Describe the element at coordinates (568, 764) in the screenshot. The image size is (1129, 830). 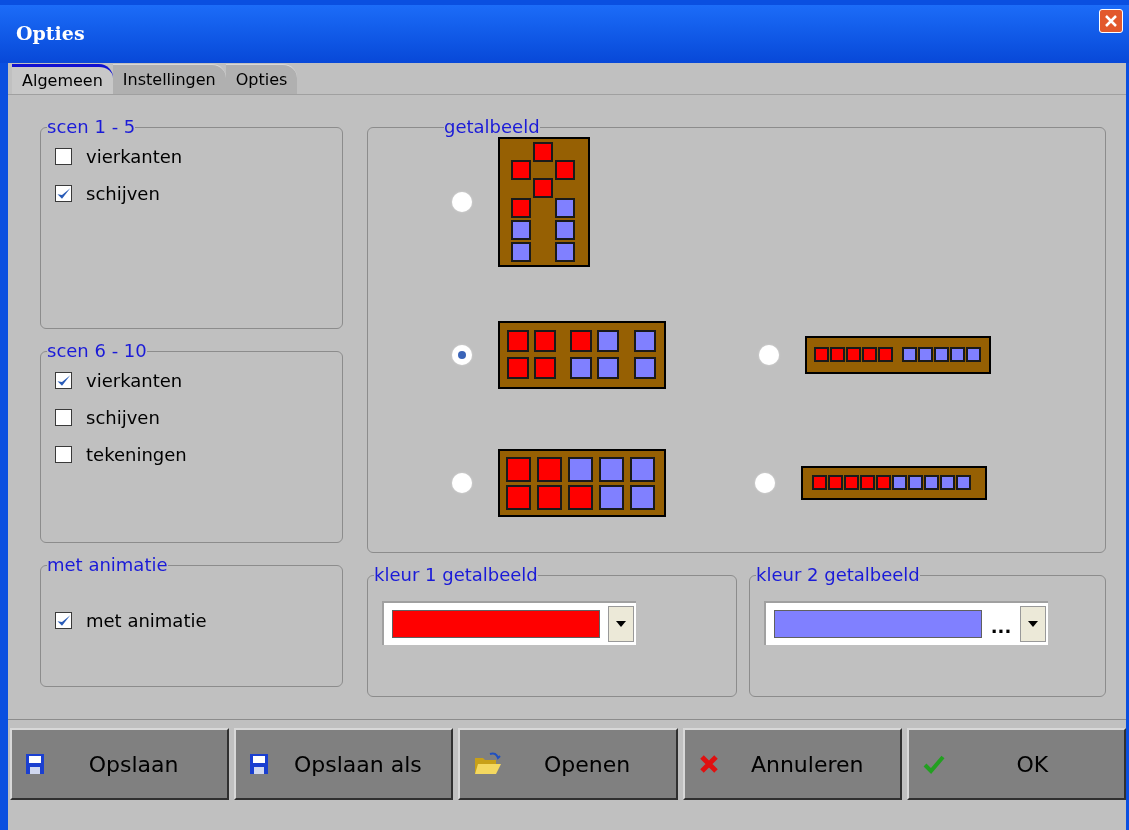
I see `action-button: Openen` at that location.